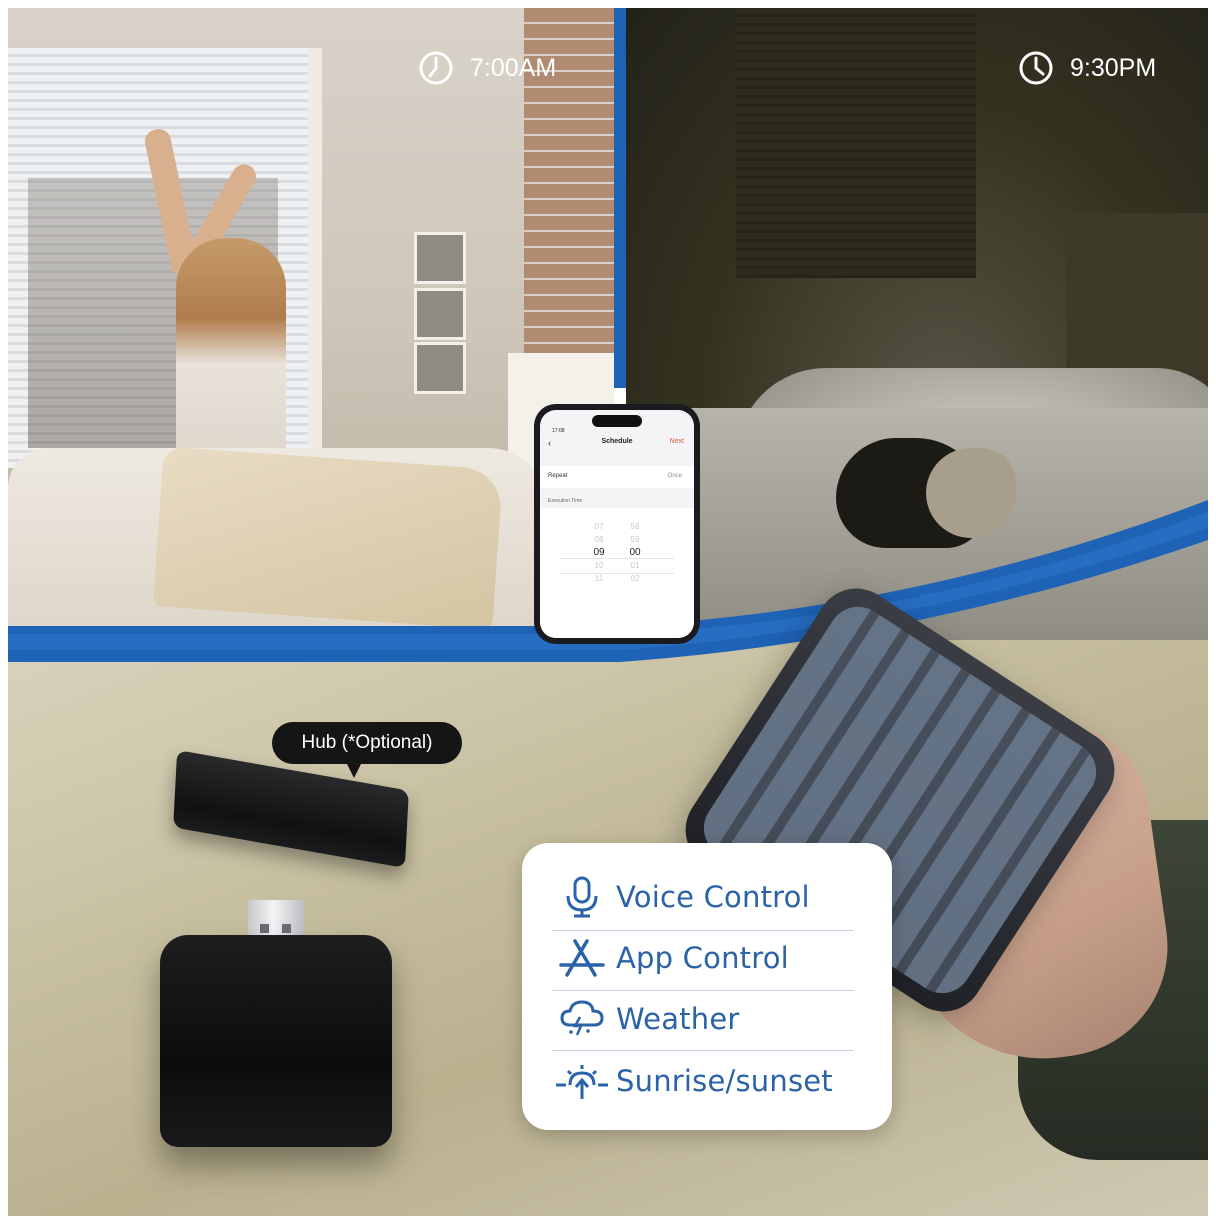  I want to click on blanket, so click(328, 538).